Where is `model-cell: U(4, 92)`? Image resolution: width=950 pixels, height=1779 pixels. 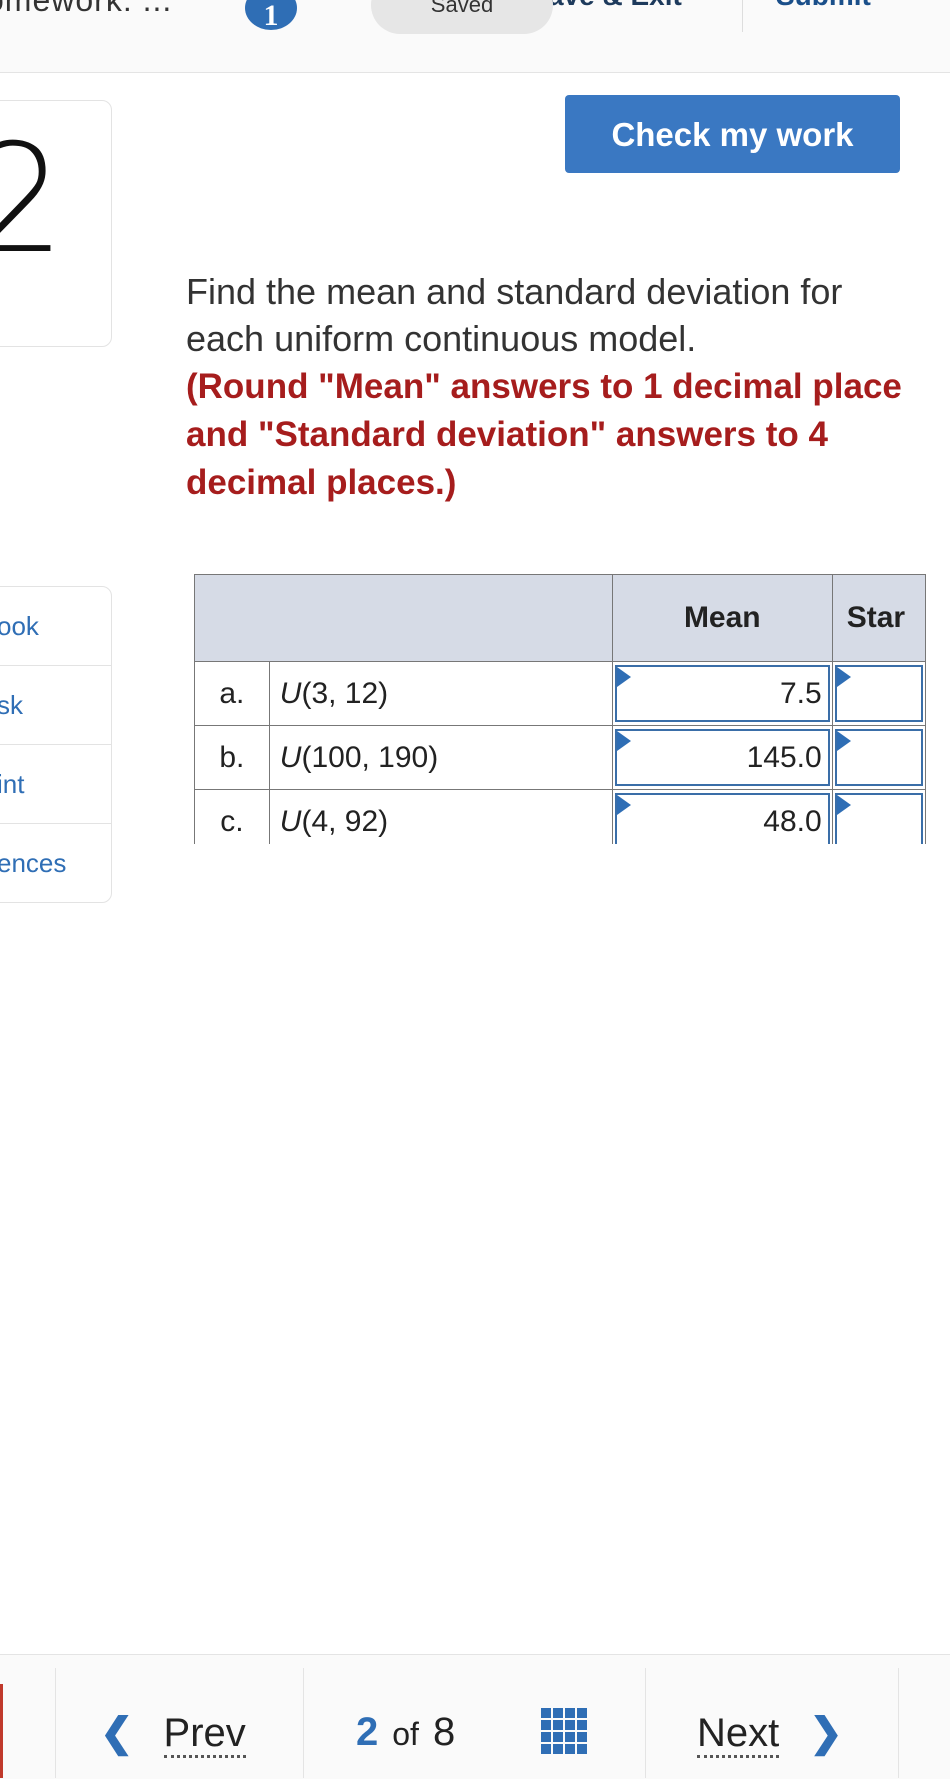 model-cell: U(4, 92) is located at coordinates (440, 816).